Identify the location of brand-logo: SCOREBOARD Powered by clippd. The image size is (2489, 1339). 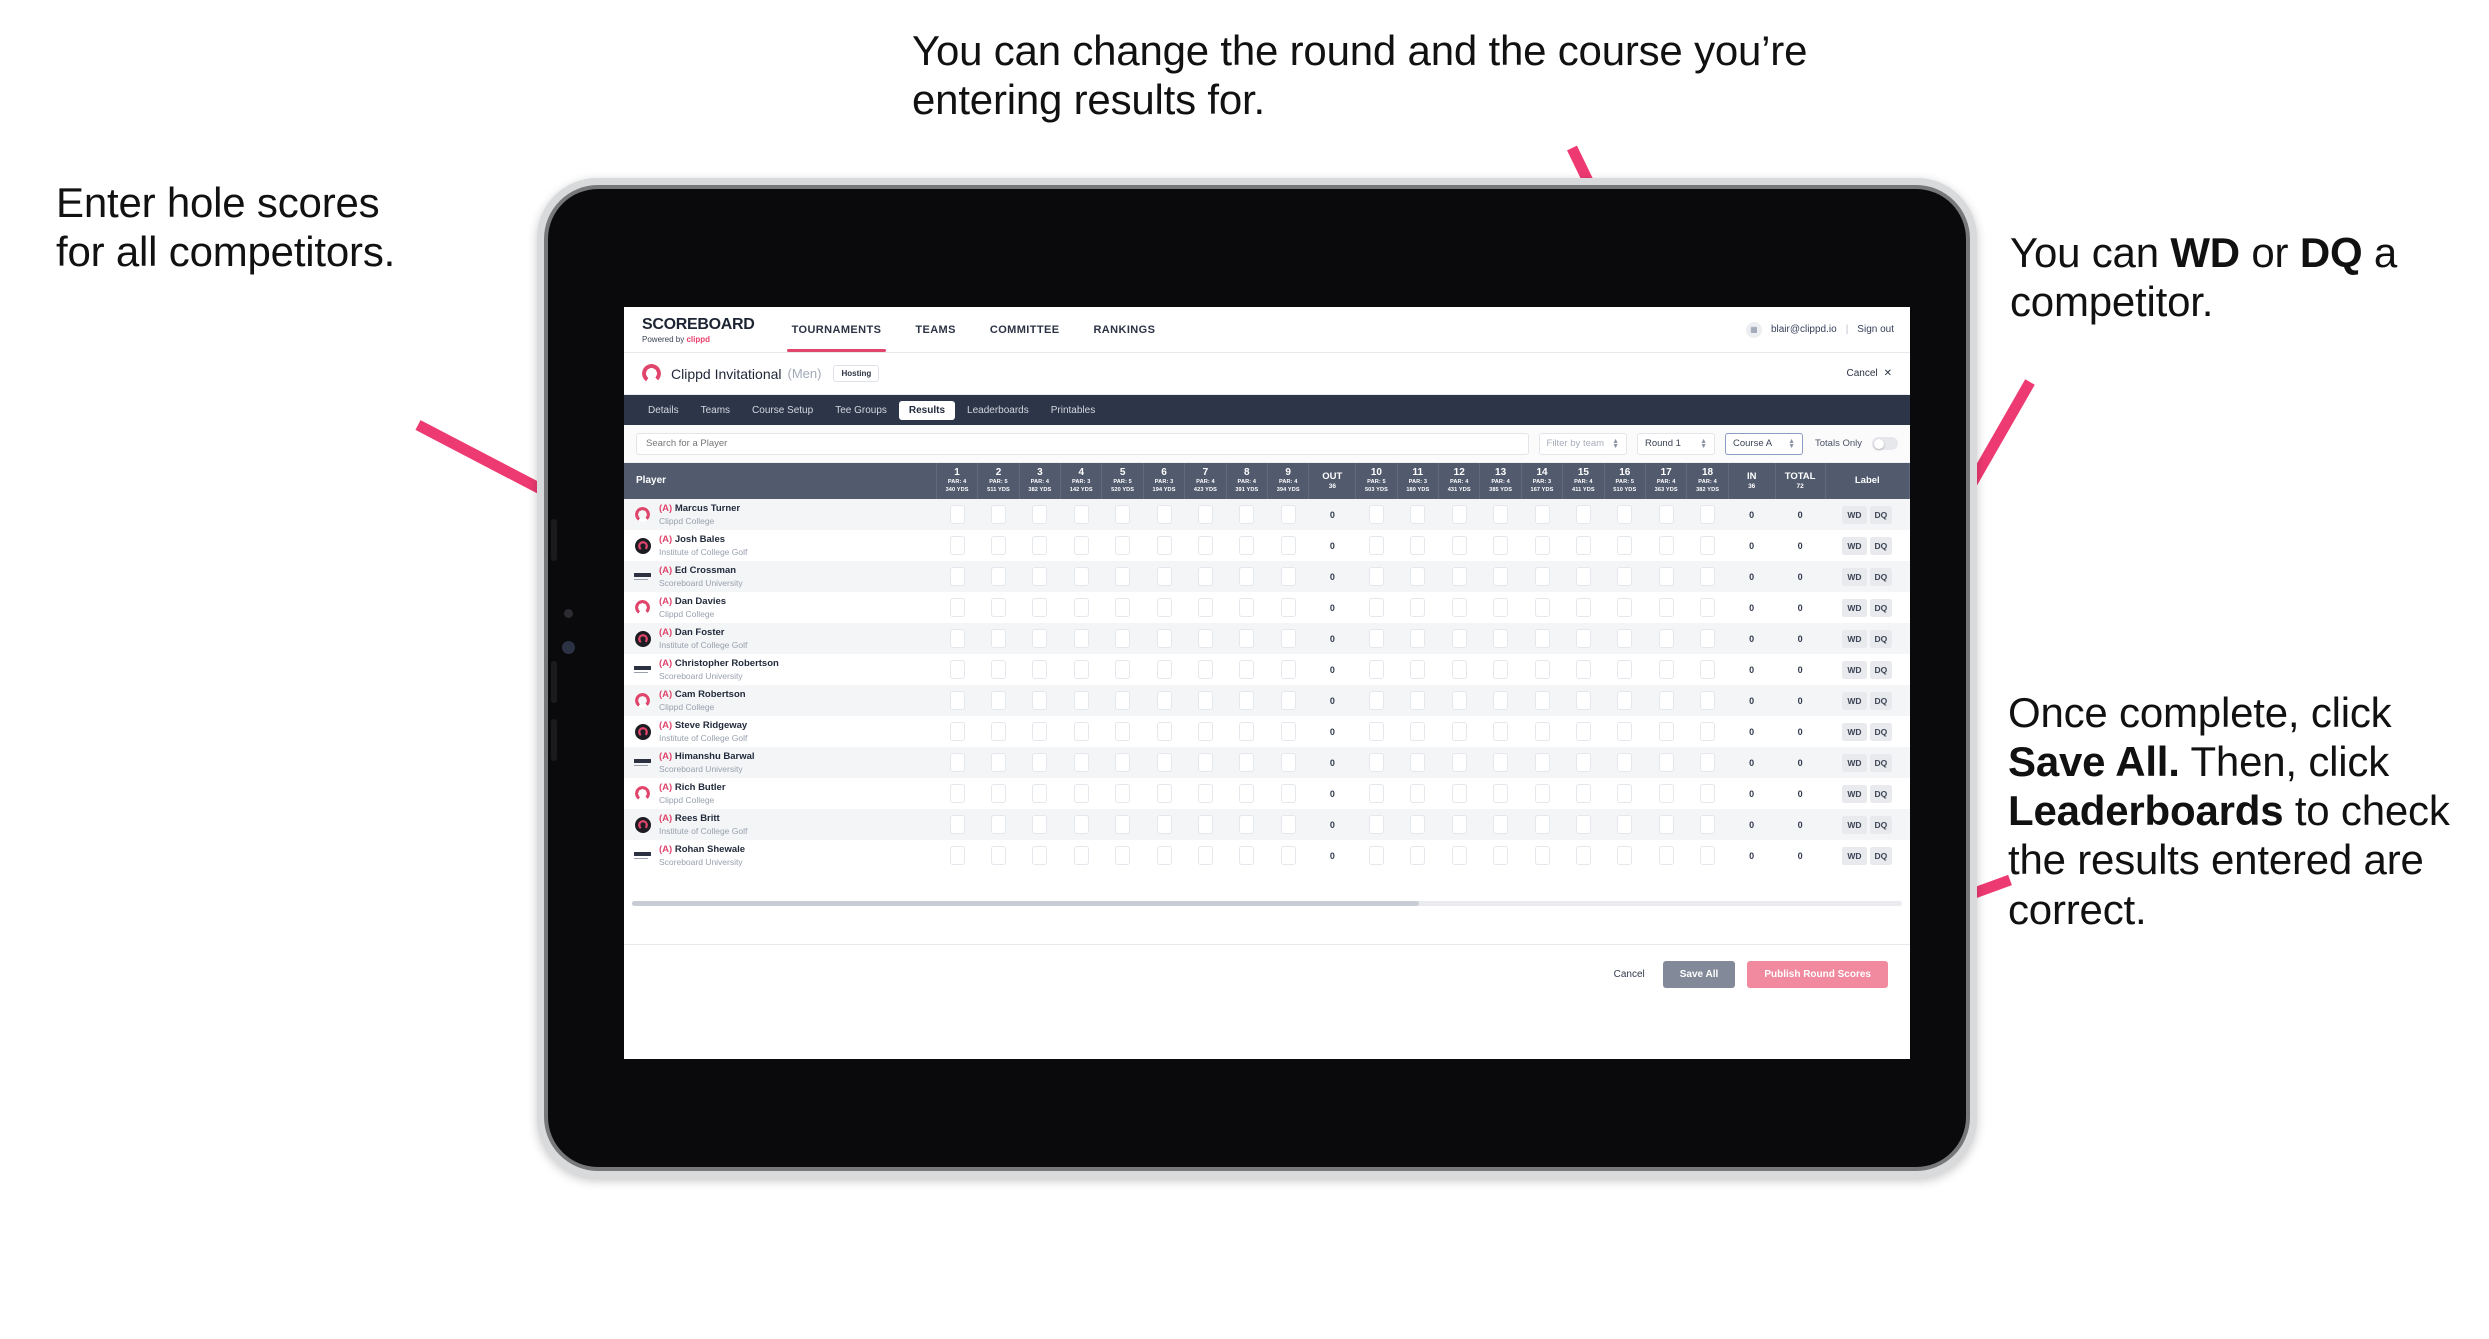
(708, 329).